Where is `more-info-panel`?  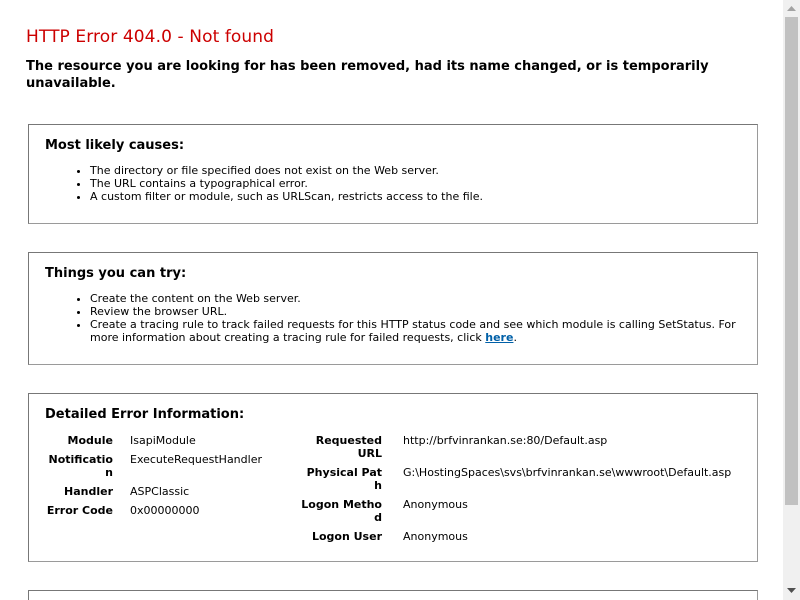 more-info-panel is located at coordinates (393, 595).